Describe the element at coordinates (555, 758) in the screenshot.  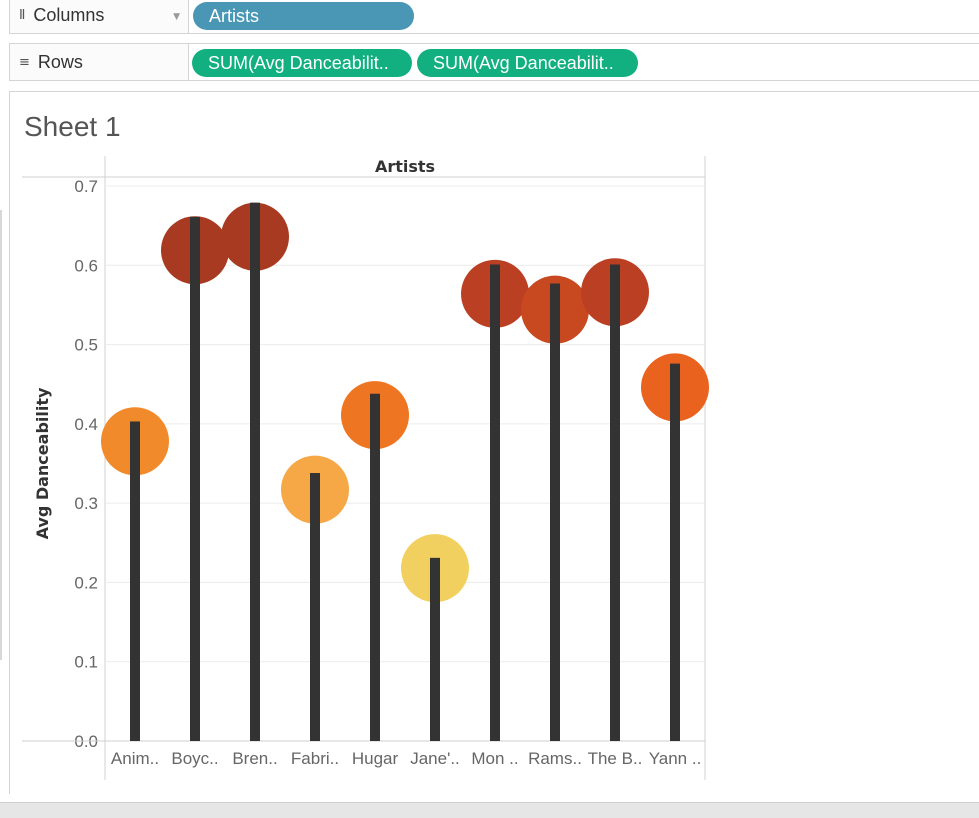
I see `x-tick-label: Rams..` at that location.